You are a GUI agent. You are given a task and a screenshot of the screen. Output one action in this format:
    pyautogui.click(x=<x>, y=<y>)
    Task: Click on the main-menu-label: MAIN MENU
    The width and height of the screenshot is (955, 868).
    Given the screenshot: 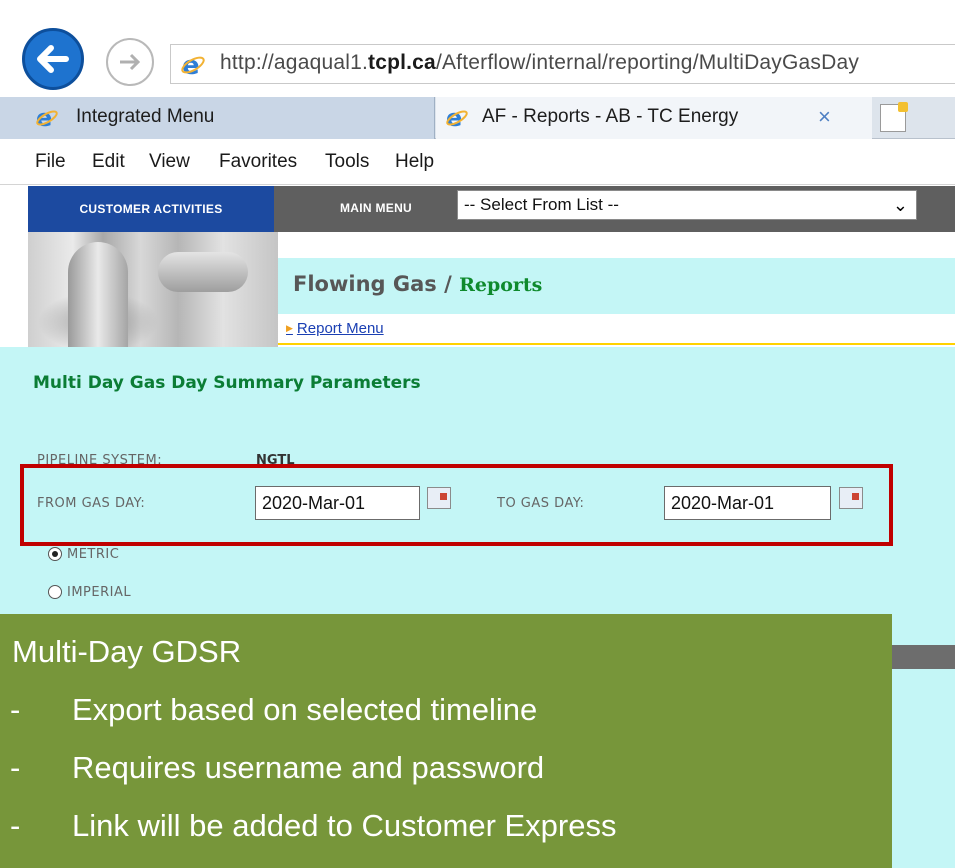 What is the action you would take?
    pyautogui.click(x=376, y=208)
    